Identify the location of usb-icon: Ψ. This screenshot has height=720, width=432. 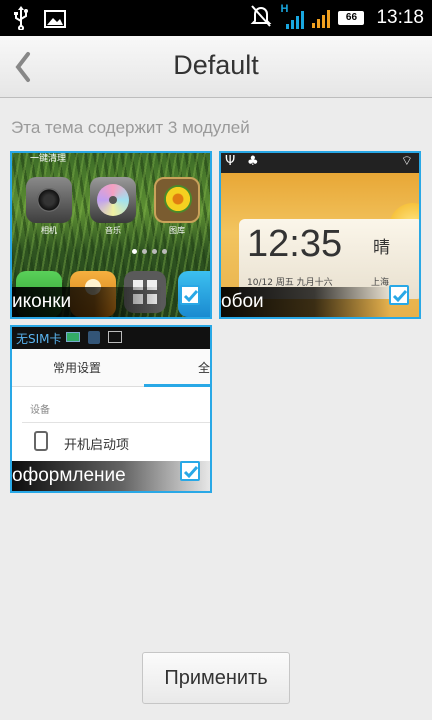
(230, 161).